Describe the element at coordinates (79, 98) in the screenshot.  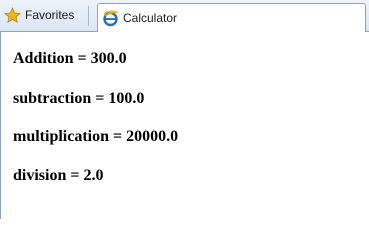
I see `subtraction-result: subtraction = 100.0` at that location.